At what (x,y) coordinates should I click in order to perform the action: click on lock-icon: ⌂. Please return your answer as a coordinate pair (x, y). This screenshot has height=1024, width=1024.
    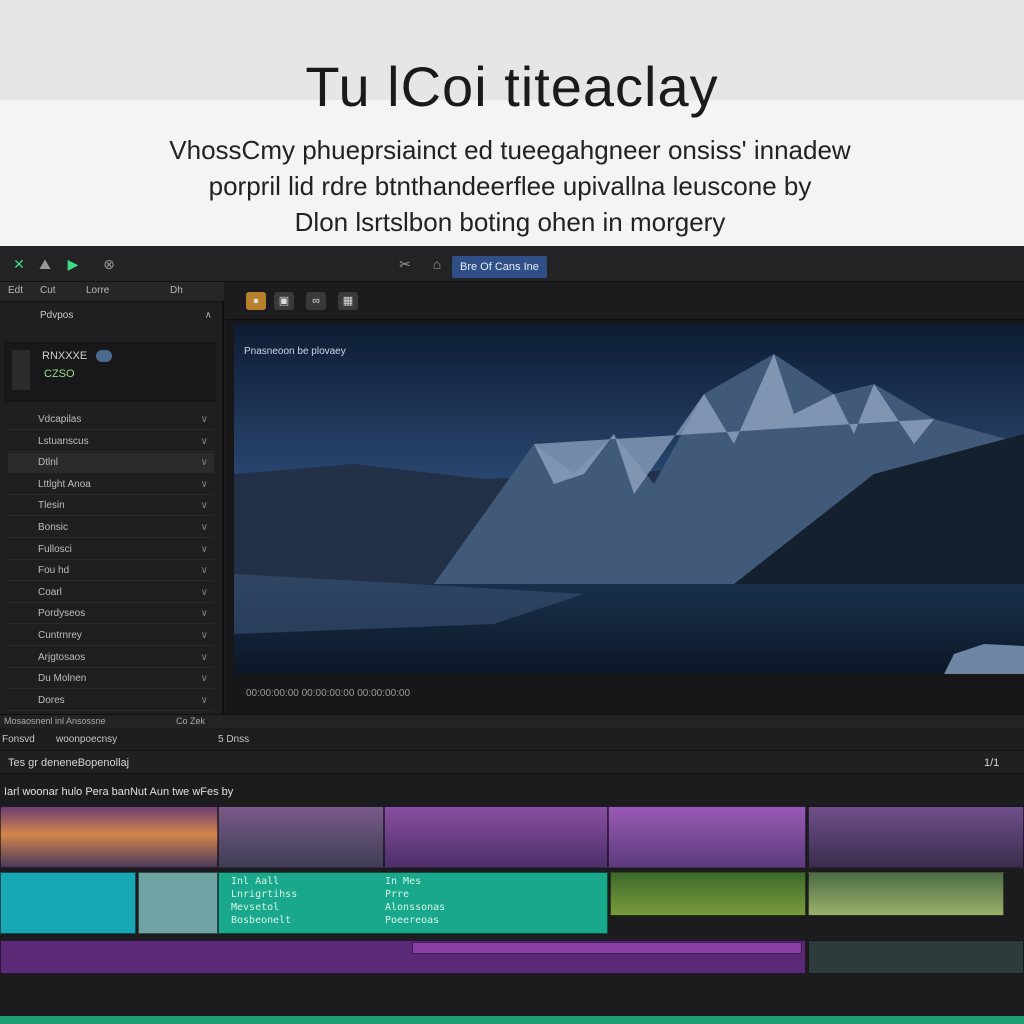
    Looking at the image, I should click on (437, 264).